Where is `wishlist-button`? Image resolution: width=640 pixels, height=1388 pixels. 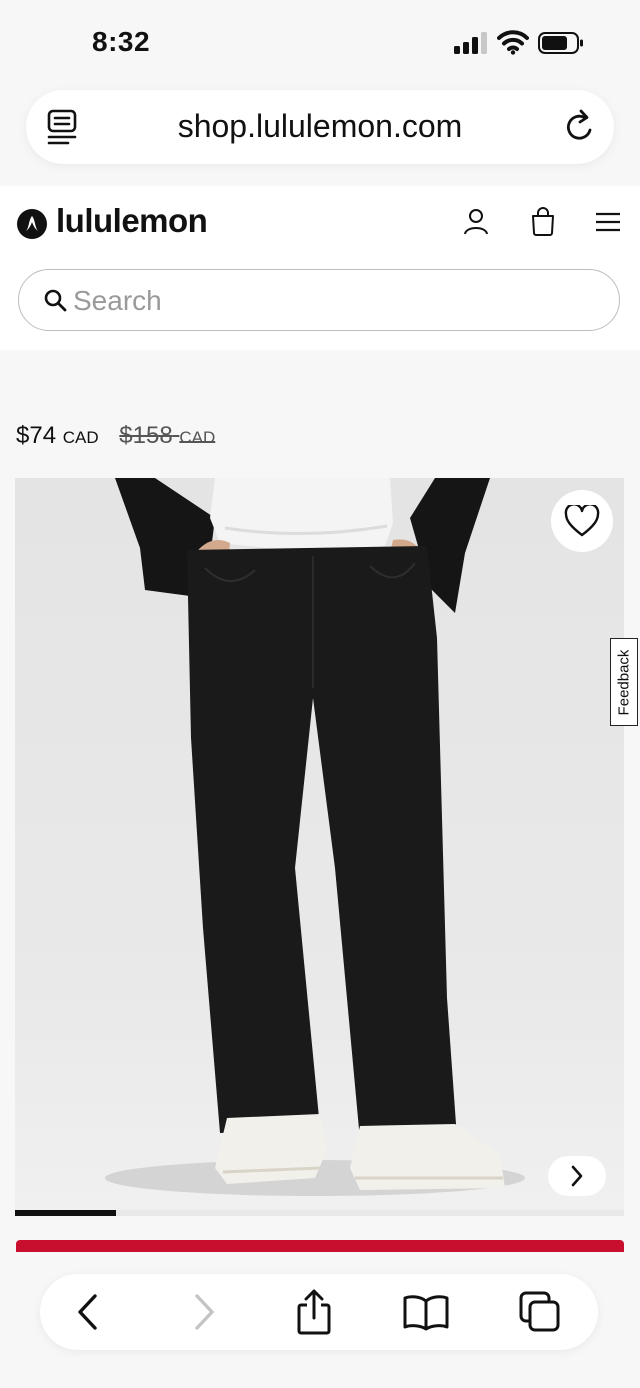 wishlist-button is located at coordinates (582, 521).